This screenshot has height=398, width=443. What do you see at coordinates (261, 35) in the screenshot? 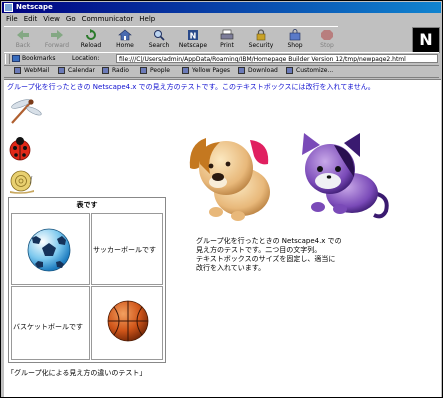
I see `lock-icon` at bounding box center [261, 35].